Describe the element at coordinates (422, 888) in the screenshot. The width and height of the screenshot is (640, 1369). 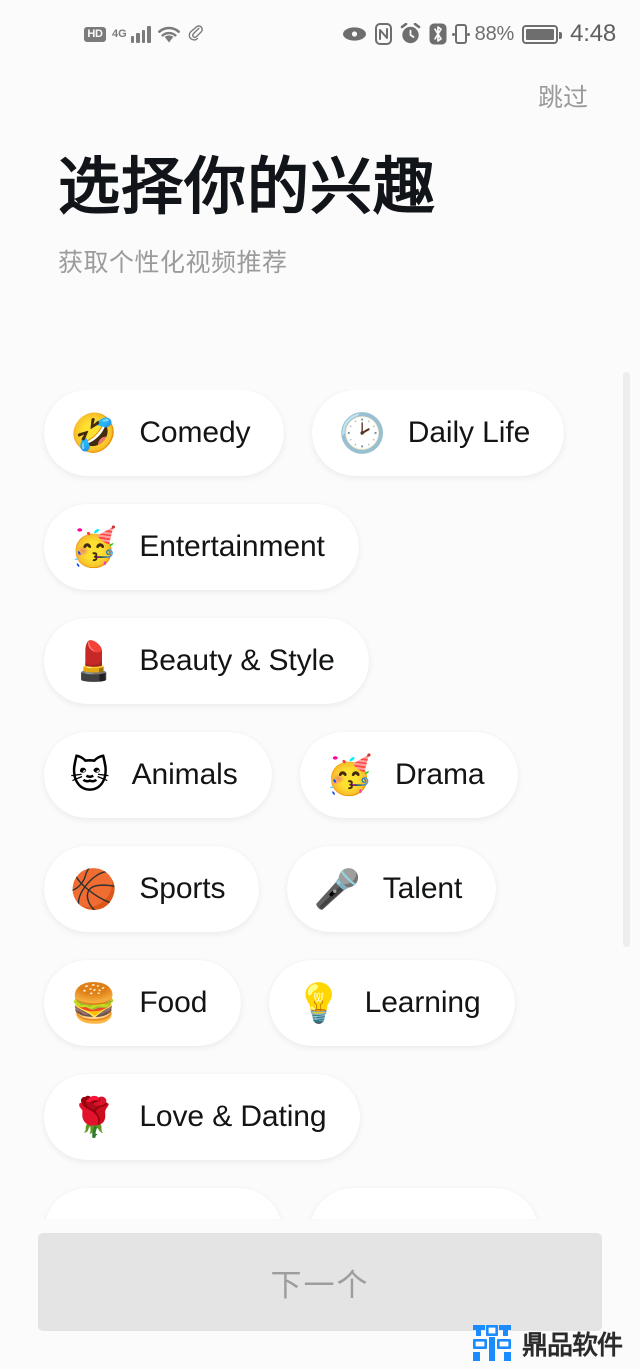
I see `interest-chip-label: Talent` at that location.